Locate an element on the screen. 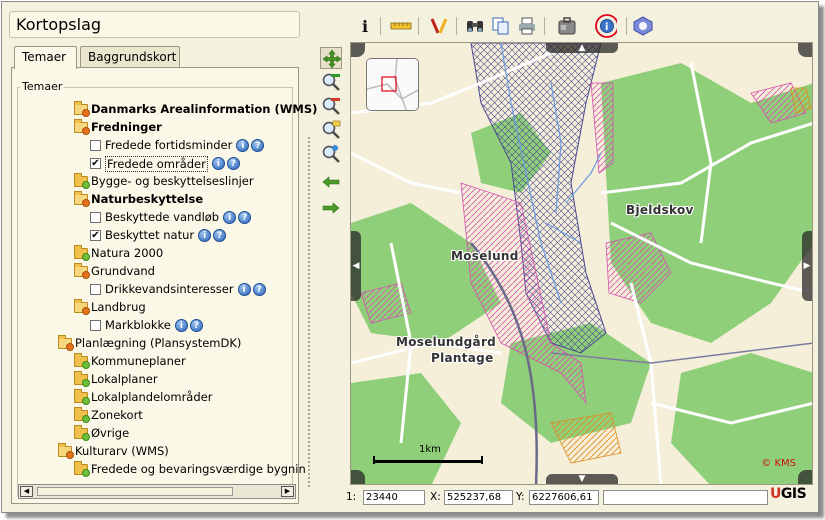 The width and height of the screenshot is (825, 520). scroll-thumb is located at coordinates (135, 491).